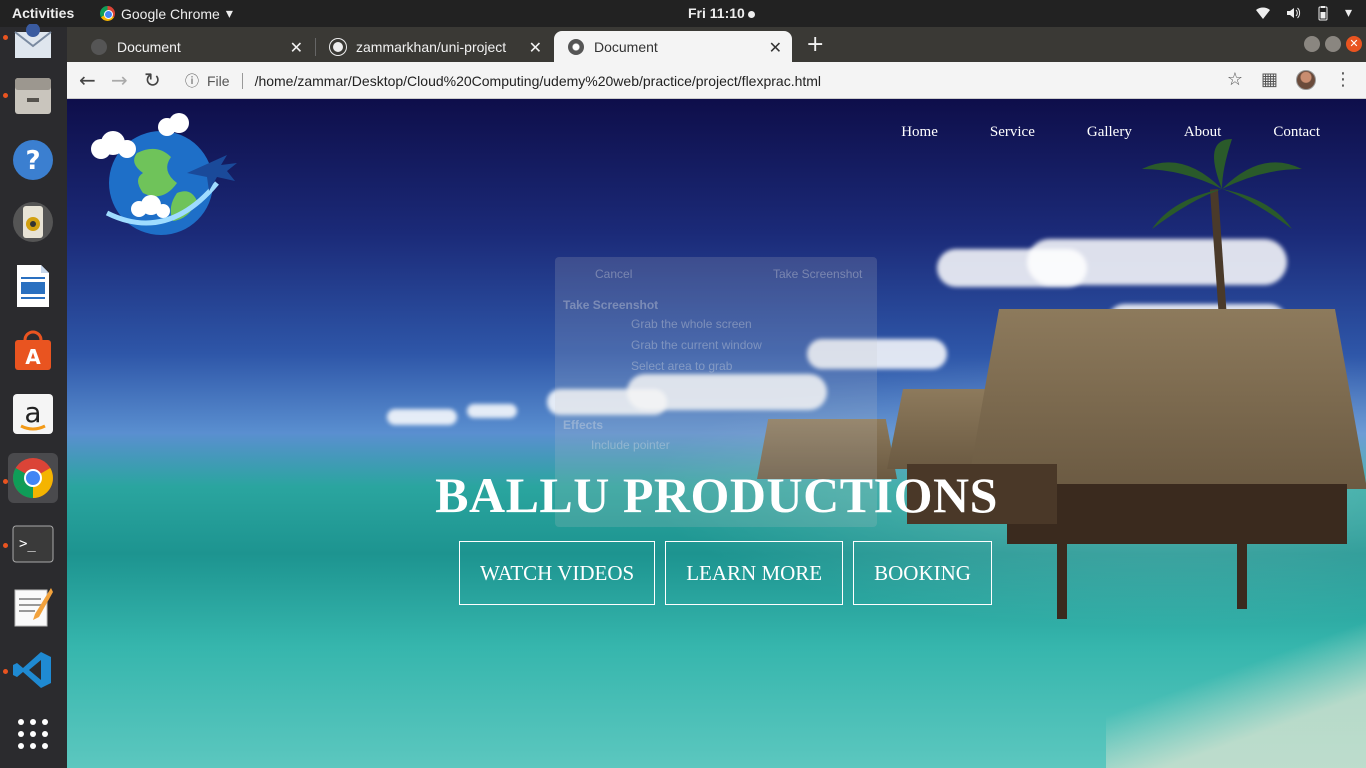  I want to click on svg-text: A, so click(33, 357).